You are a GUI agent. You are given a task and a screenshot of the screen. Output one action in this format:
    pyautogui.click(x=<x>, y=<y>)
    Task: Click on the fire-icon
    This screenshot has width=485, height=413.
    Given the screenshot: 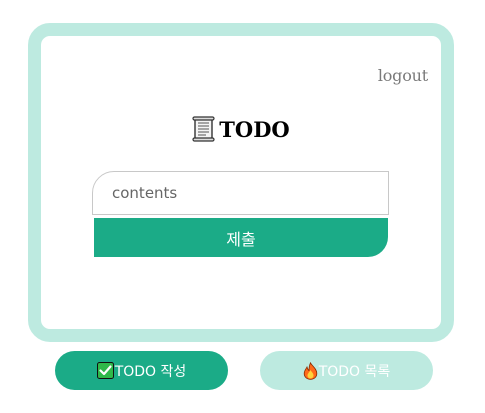 What is the action you would take?
    pyautogui.click(x=310, y=370)
    